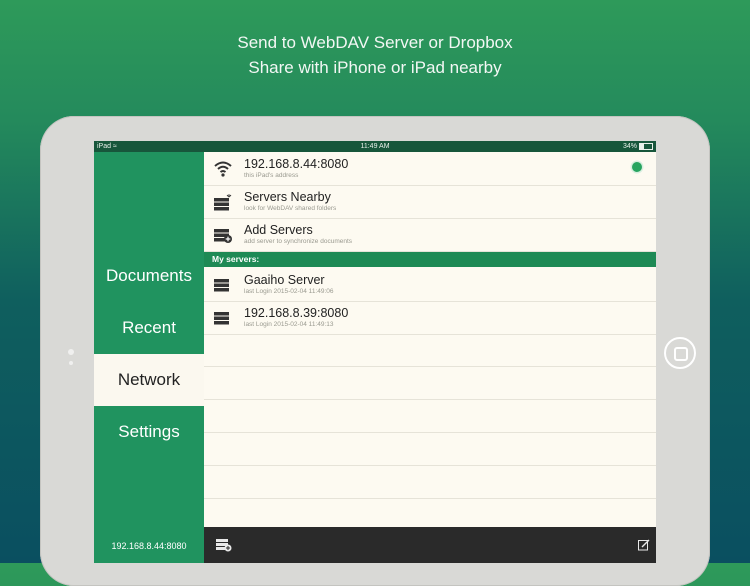 The width and height of the screenshot is (750, 586). I want to click on status-bar: iPad ≈ 11:49 AM 34%, so click(375, 146).